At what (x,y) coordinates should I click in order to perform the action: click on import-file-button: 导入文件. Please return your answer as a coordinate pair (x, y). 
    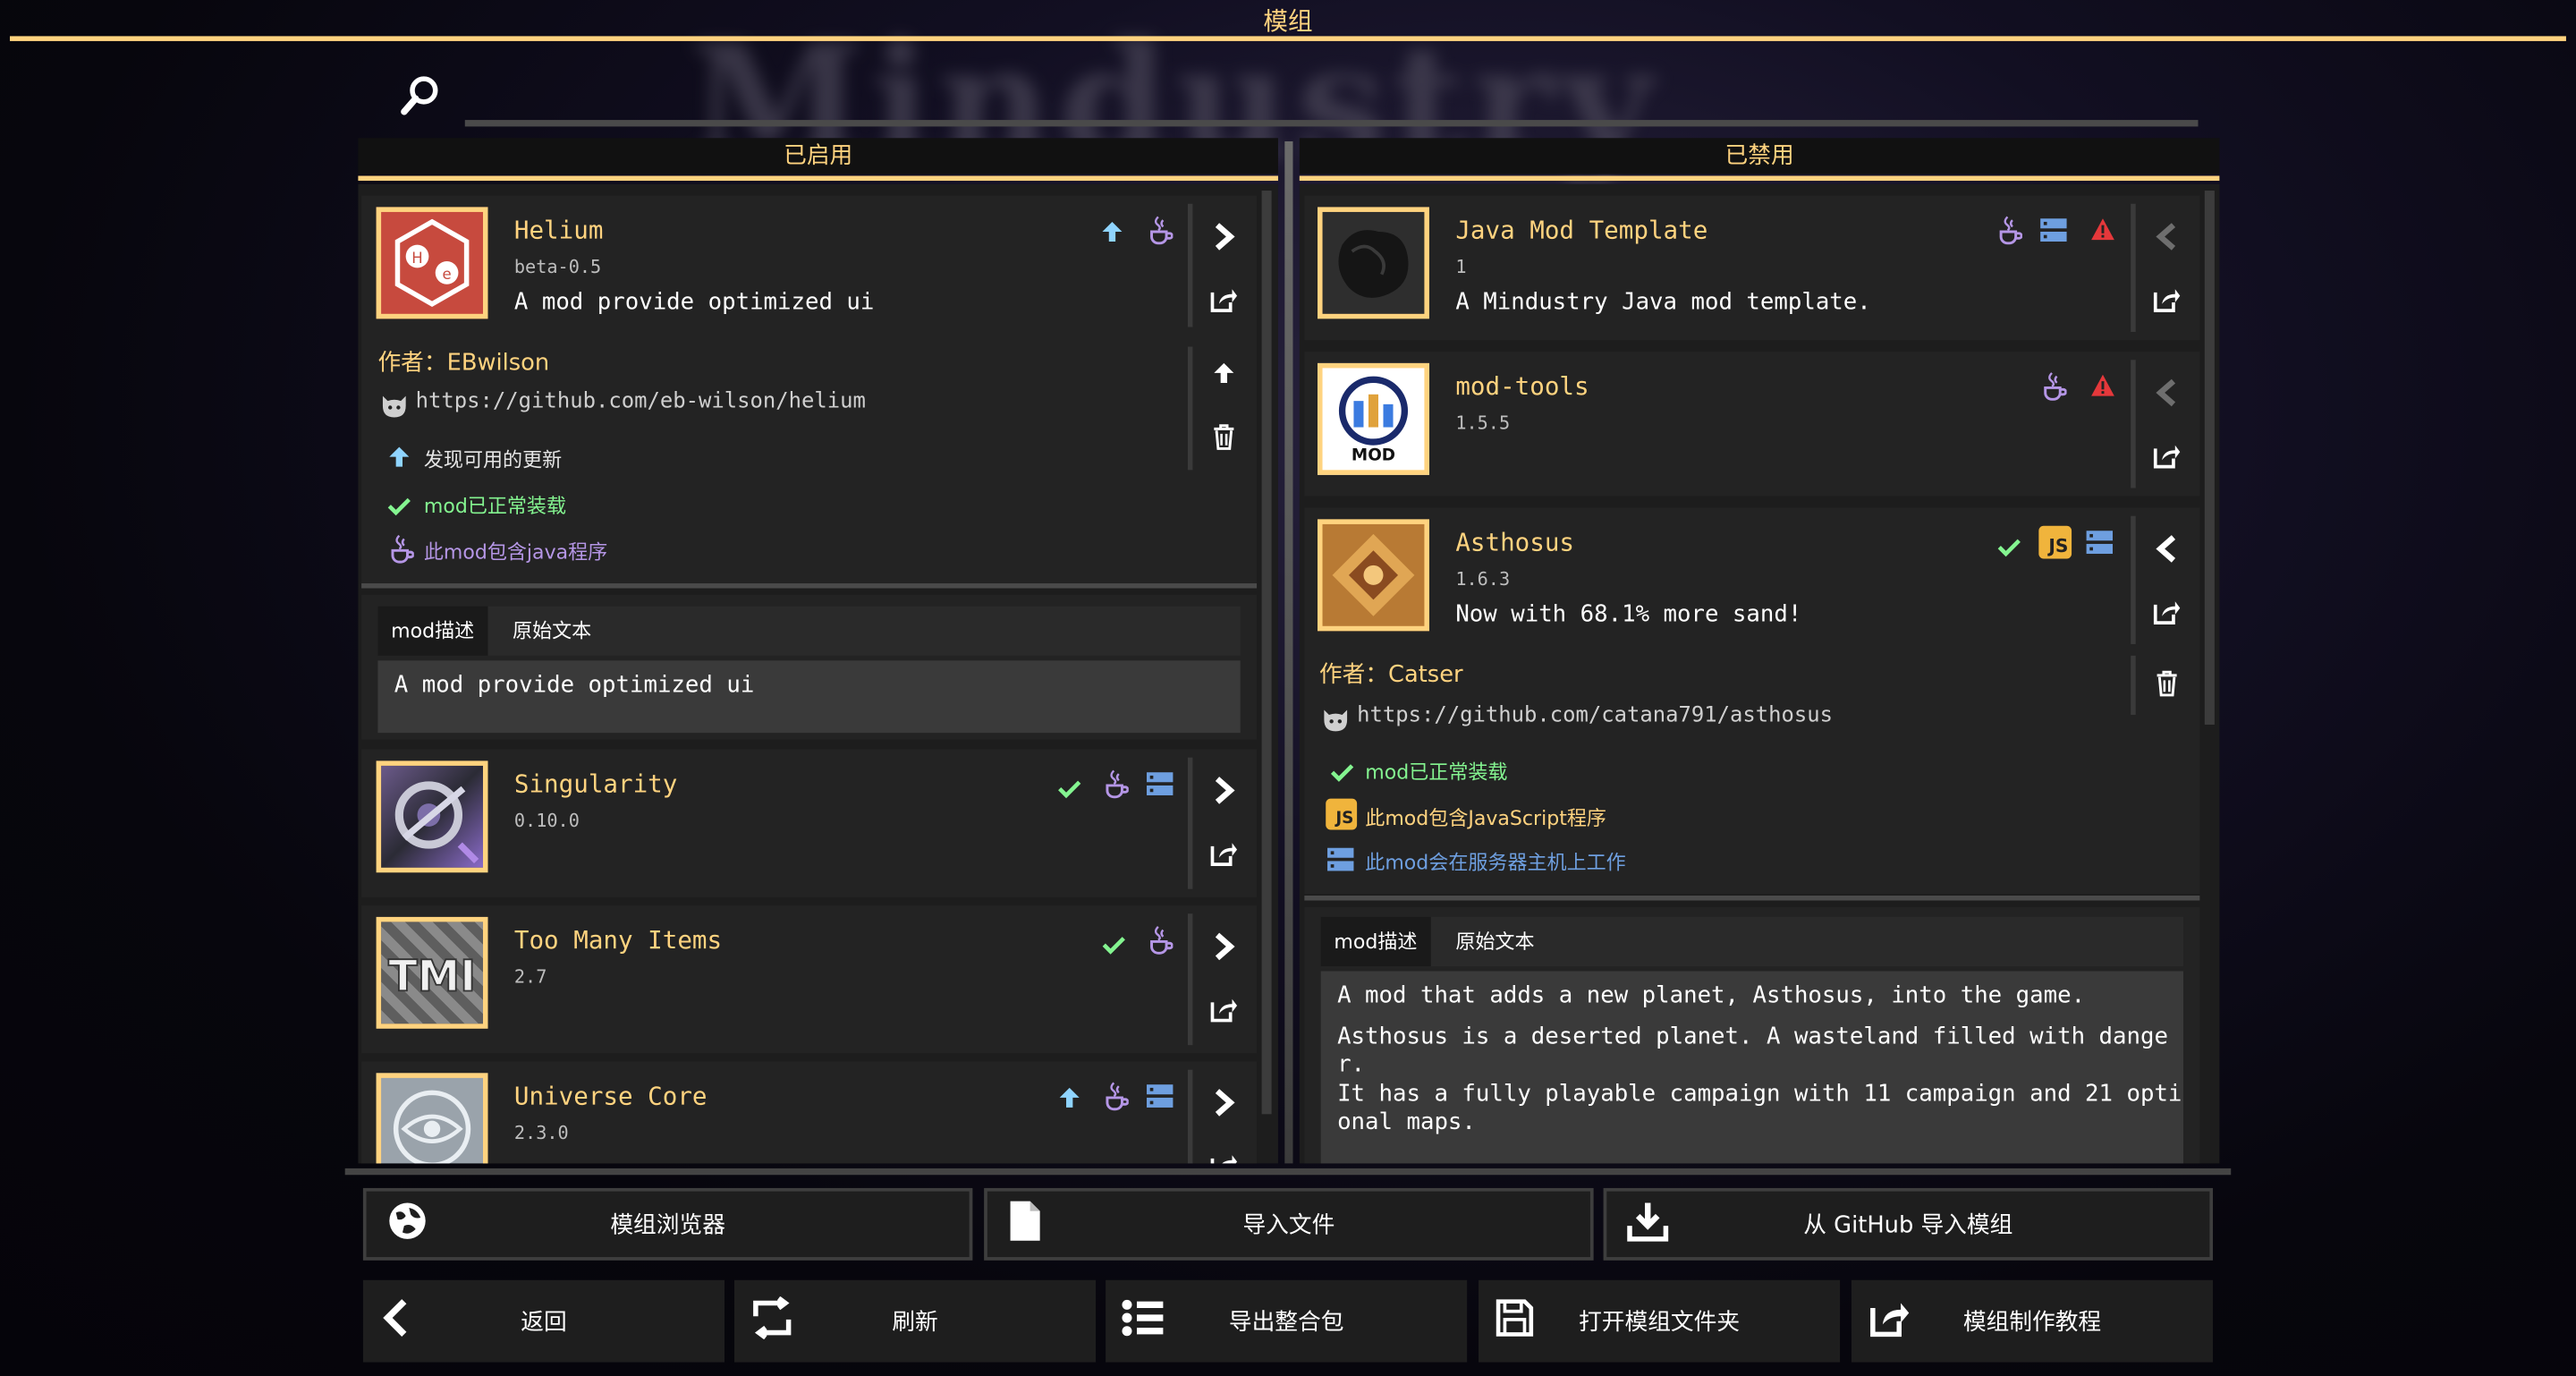
    Looking at the image, I should click on (1289, 1224).